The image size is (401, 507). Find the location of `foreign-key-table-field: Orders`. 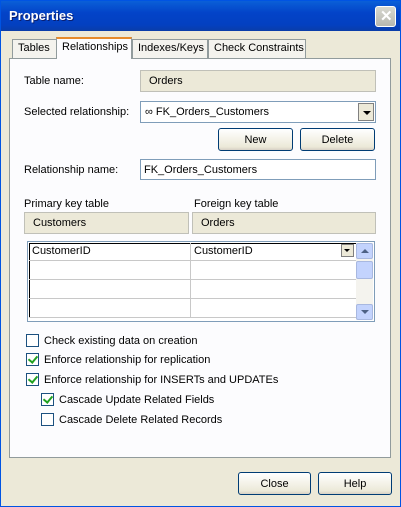

foreign-key-table-field: Orders is located at coordinates (284, 223).